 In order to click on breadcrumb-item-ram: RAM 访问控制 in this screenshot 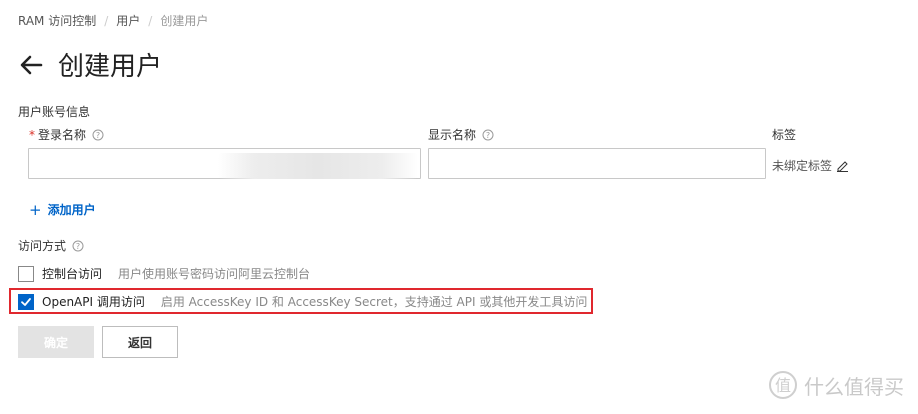, I will do `click(57, 20)`.